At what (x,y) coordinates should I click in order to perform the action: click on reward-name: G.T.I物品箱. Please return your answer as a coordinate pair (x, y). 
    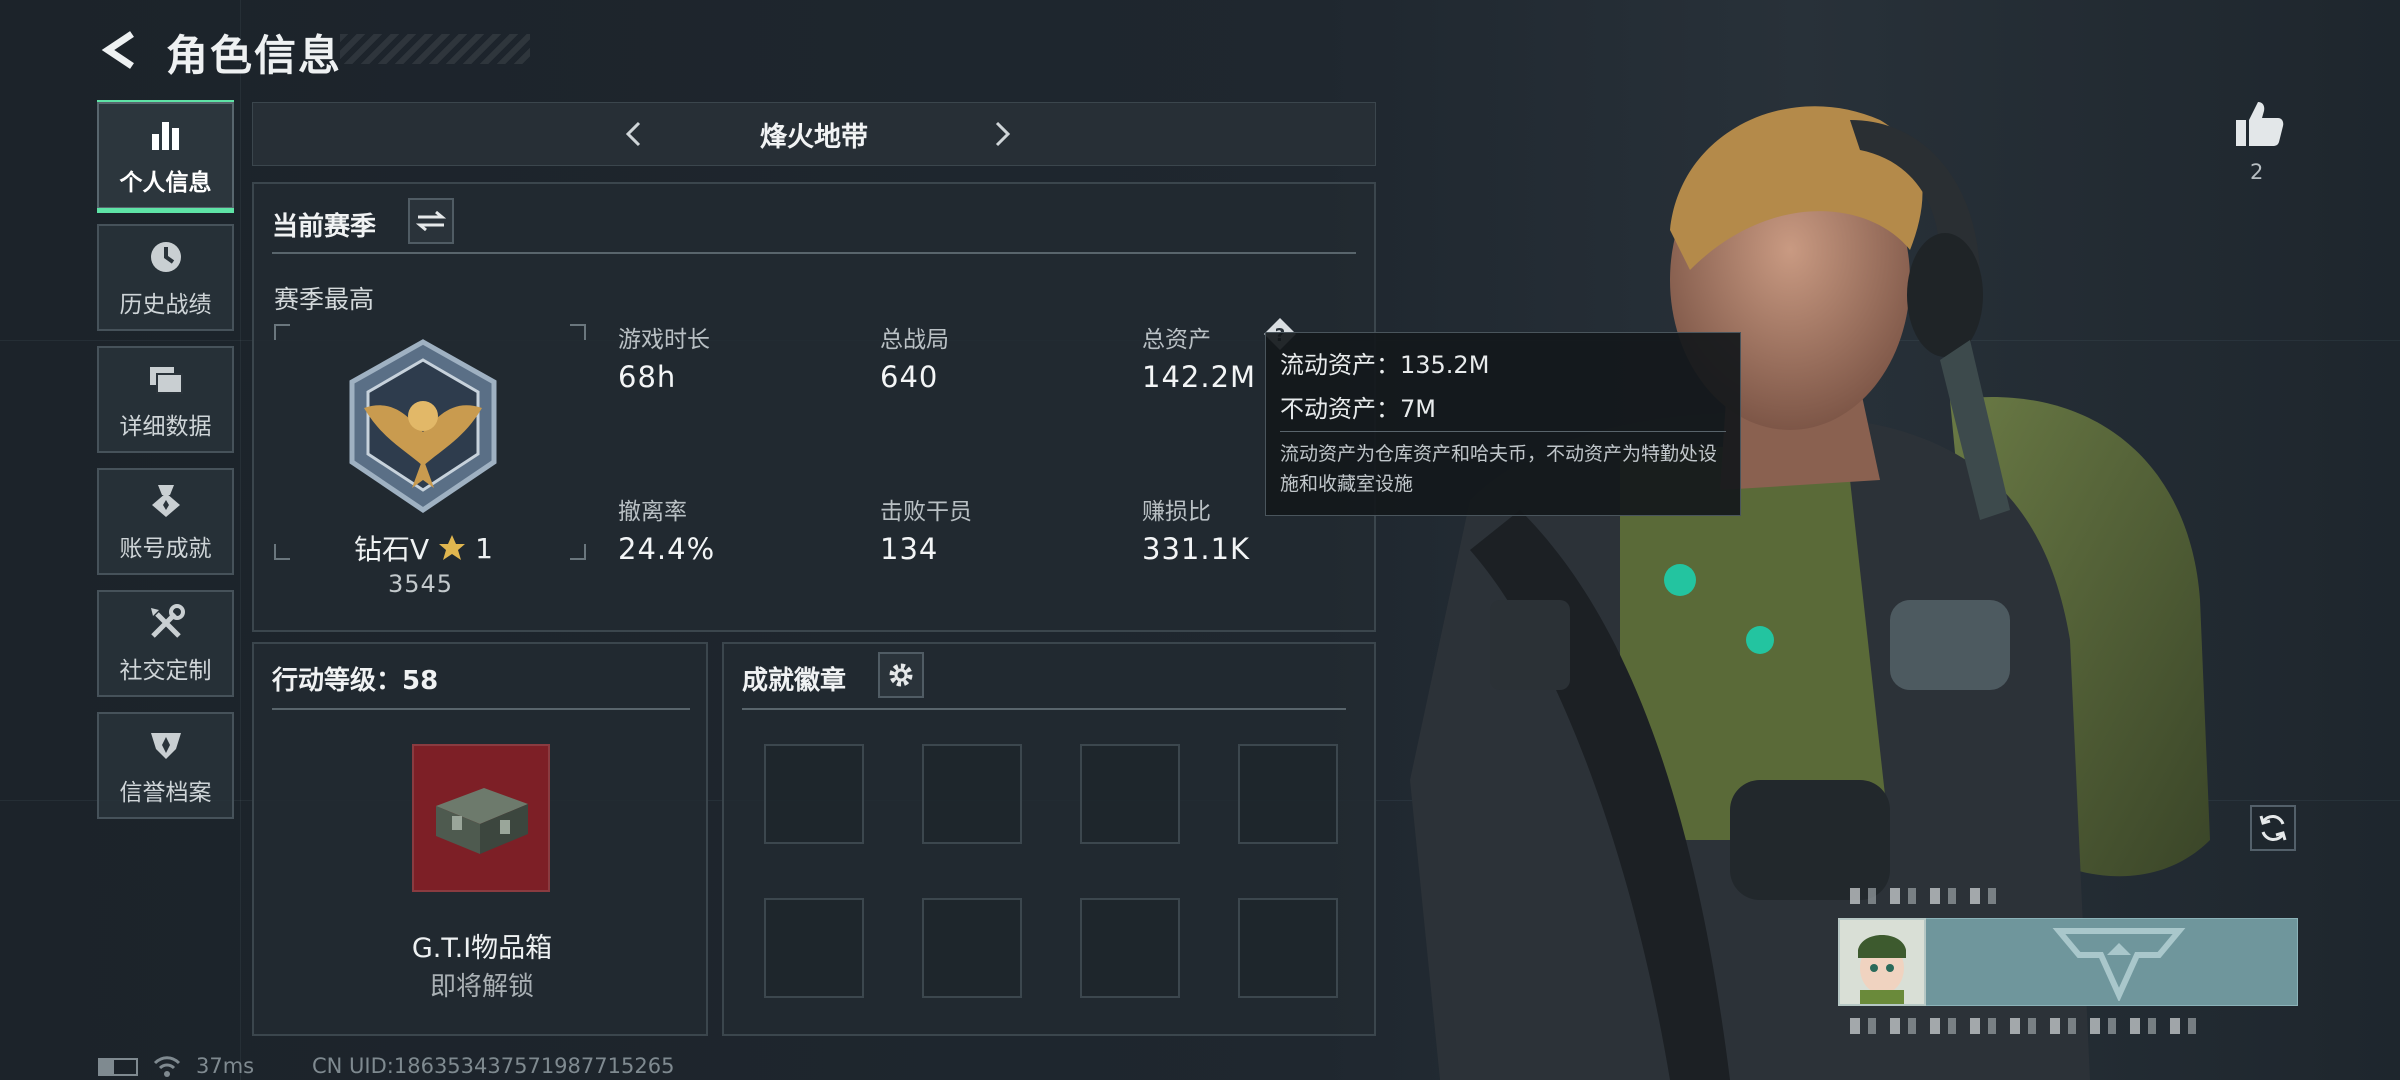
    Looking at the image, I should click on (482, 948).